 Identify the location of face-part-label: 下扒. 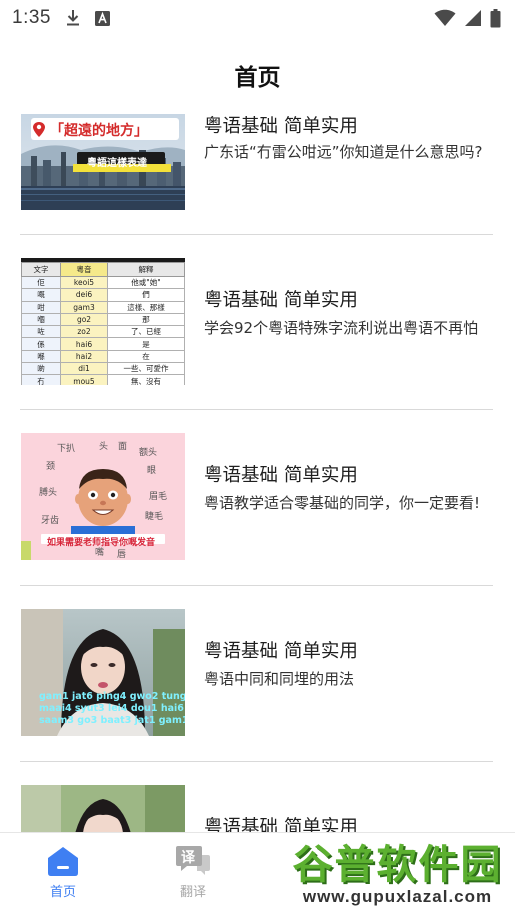
(66, 449).